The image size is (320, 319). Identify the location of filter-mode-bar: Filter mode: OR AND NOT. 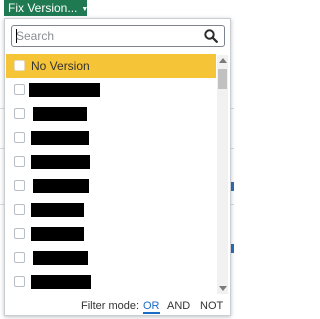
(117, 306).